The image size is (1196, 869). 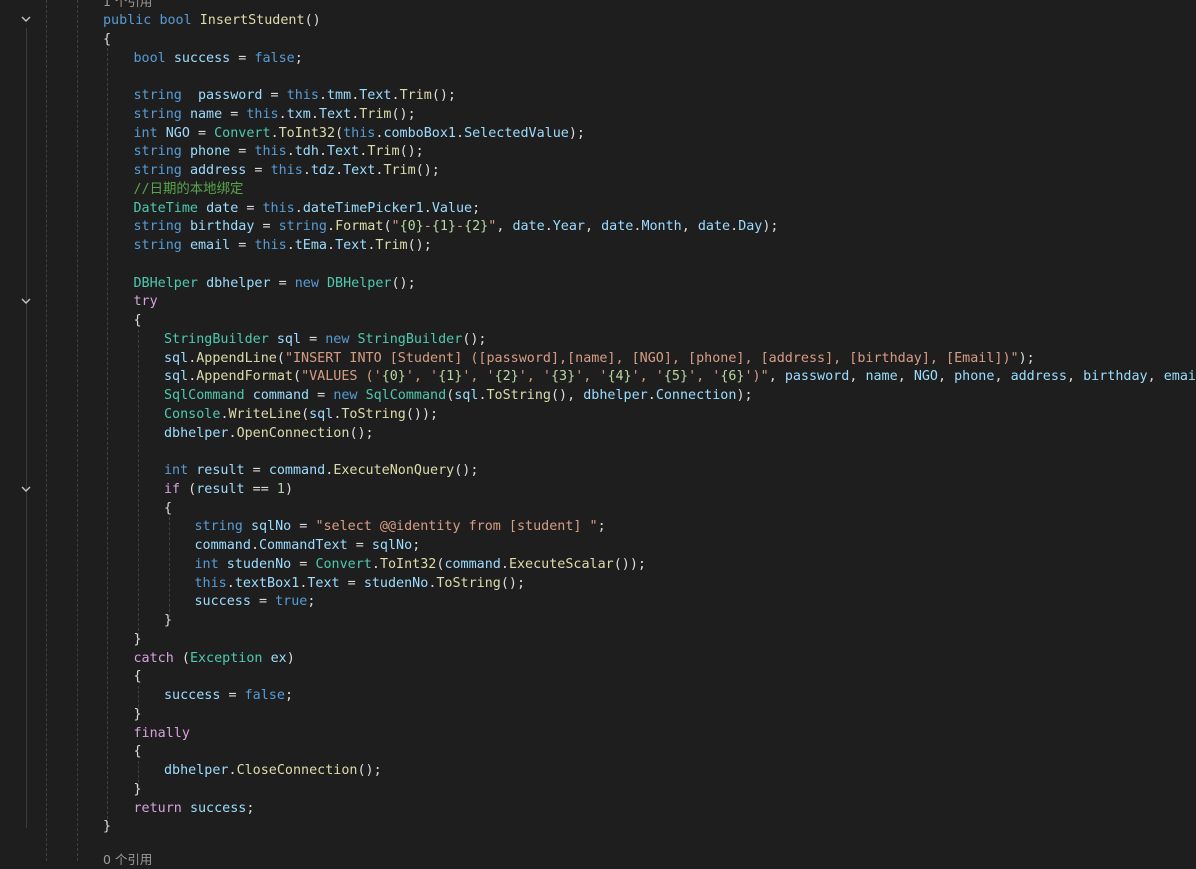 What do you see at coordinates (363, 208) in the screenshot?
I see `code-token: dateTimePicker1` at bounding box center [363, 208].